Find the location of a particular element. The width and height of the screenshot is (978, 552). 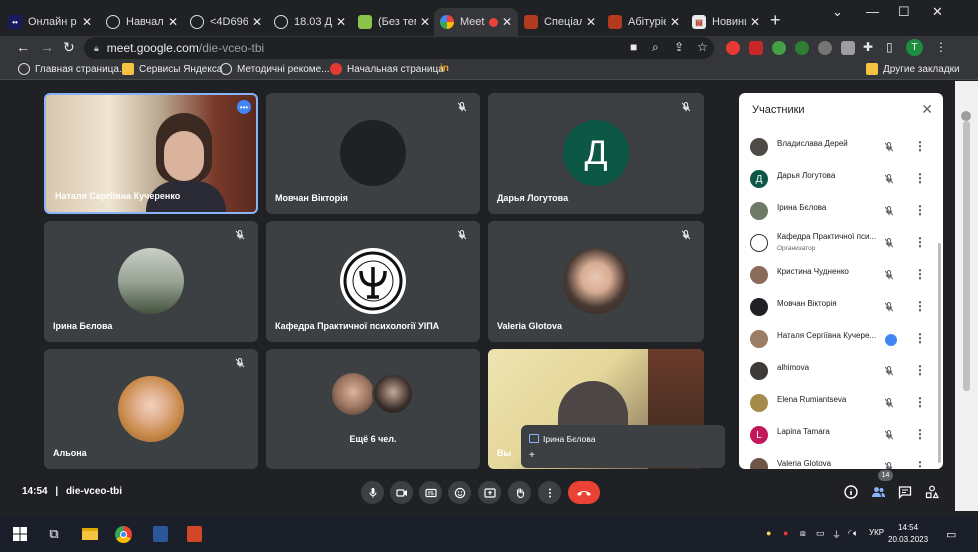

extension-video-icon is located at coordinates (756, 48).